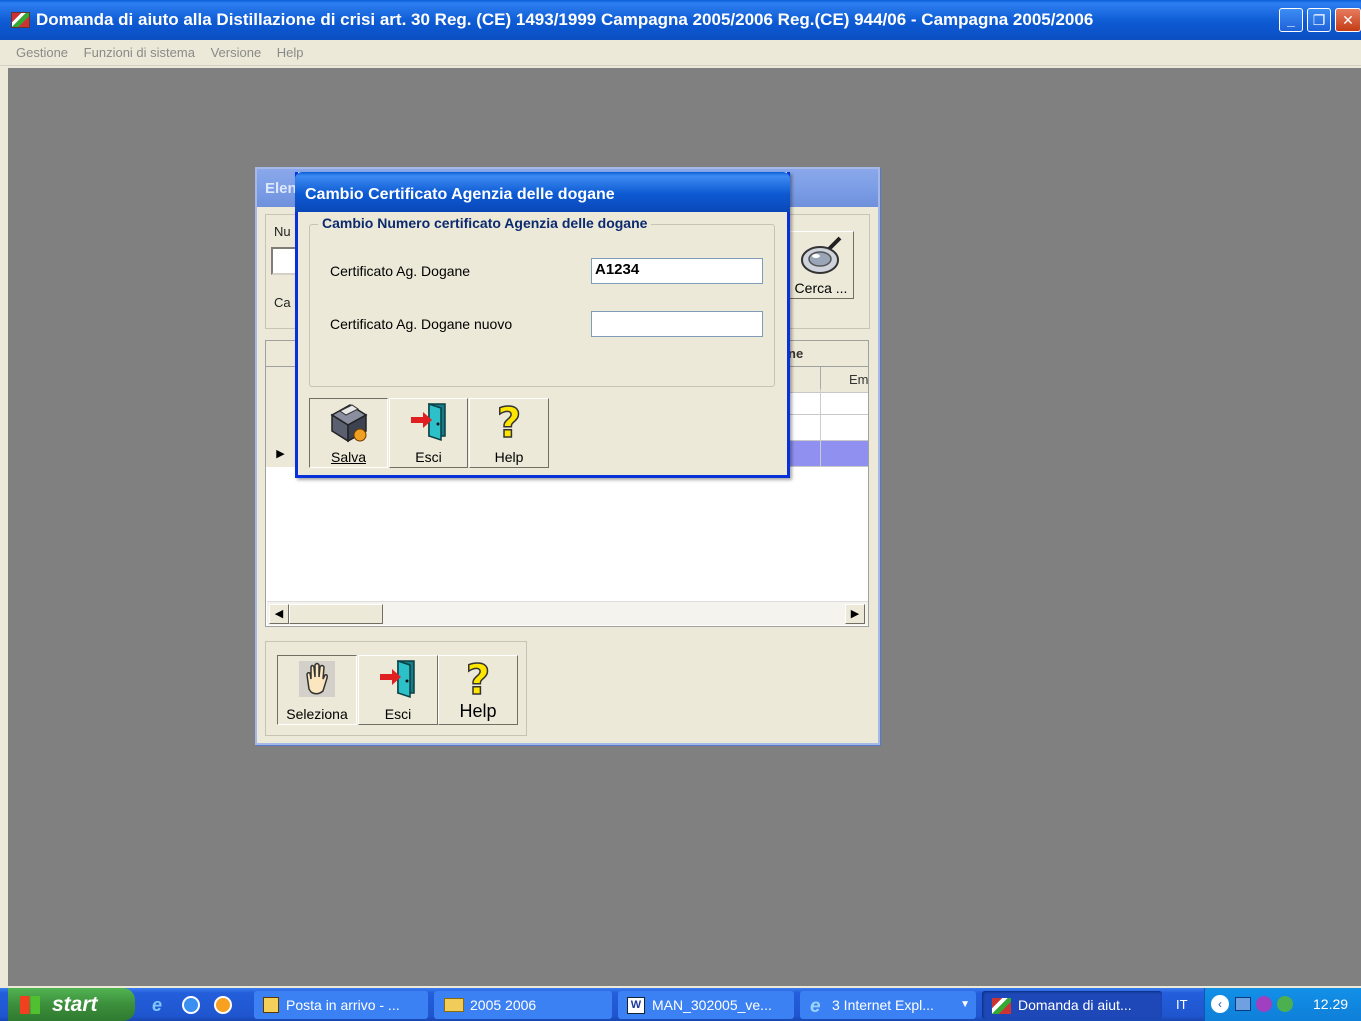 This screenshot has height=1021, width=1361. Describe the element at coordinates (236, 52) in the screenshot. I see `menu-versione: Versione` at that location.